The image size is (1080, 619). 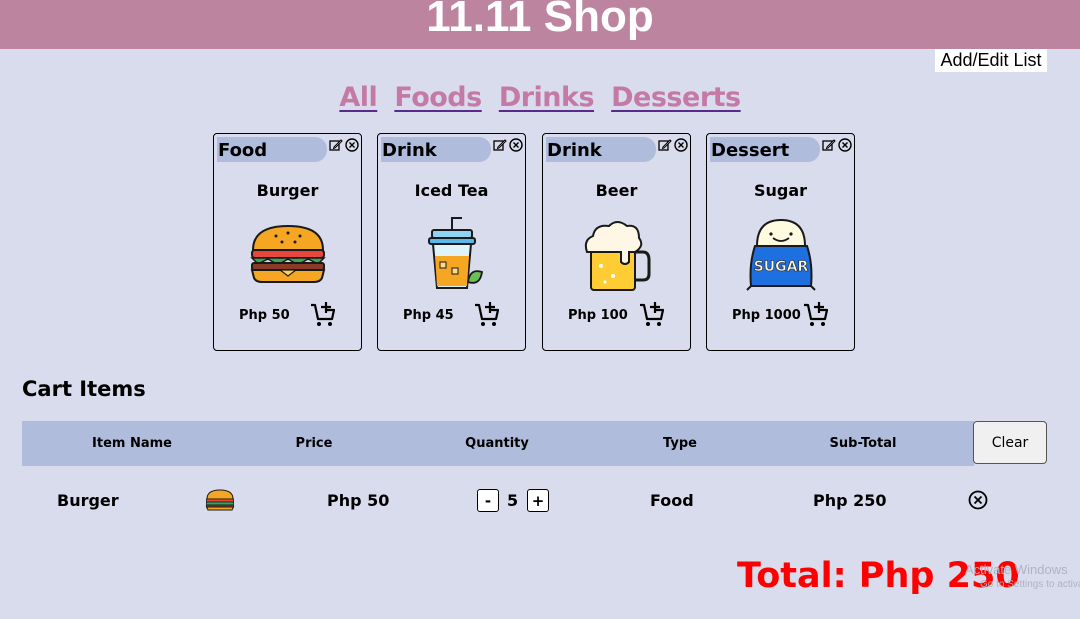 I want to click on column-header-price: Price, so click(x=314, y=443).